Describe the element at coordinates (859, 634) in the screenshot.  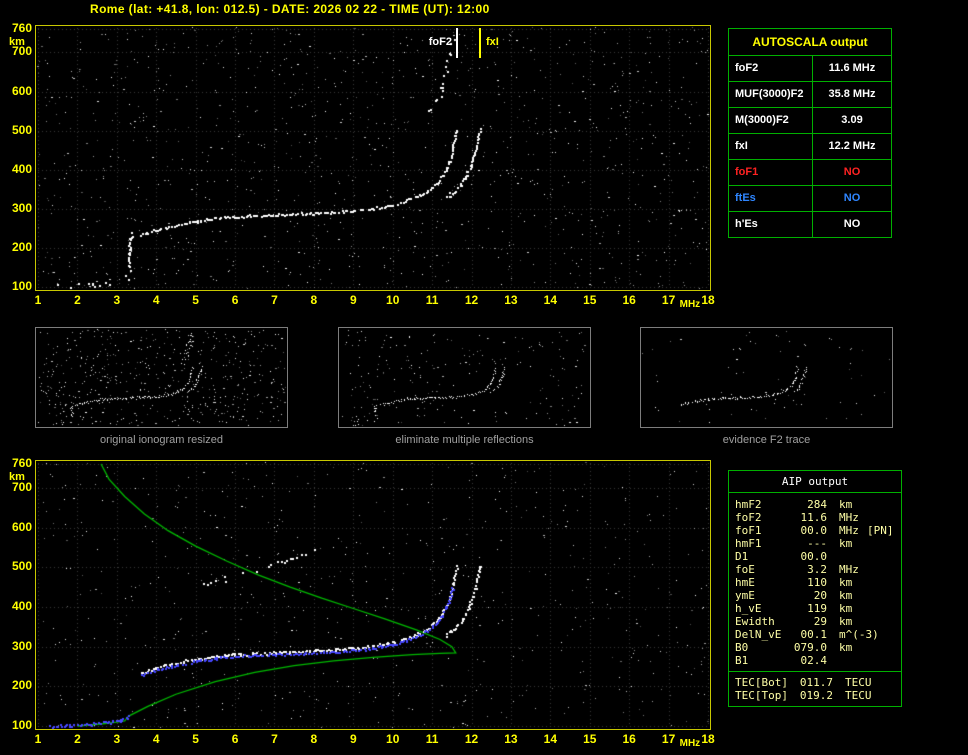
I see `aip-row-unit: m^(-3)` at that location.